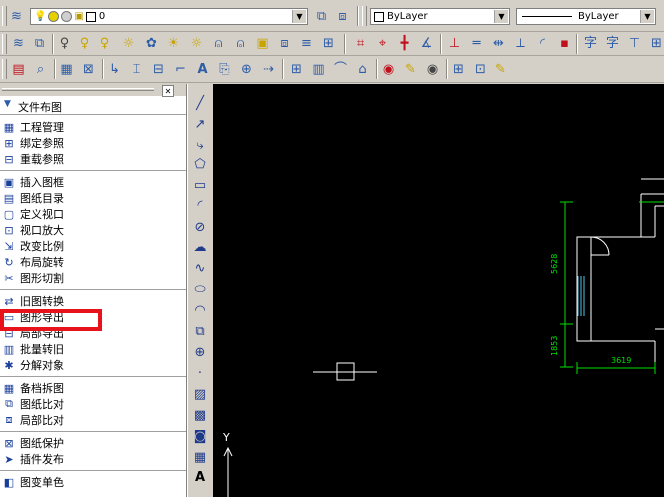 This screenshot has width=664, height=497. Describe the element at coordinates (93, 214) in the screenshot. I see `menu-item: ▢ 定义视口` at that location.